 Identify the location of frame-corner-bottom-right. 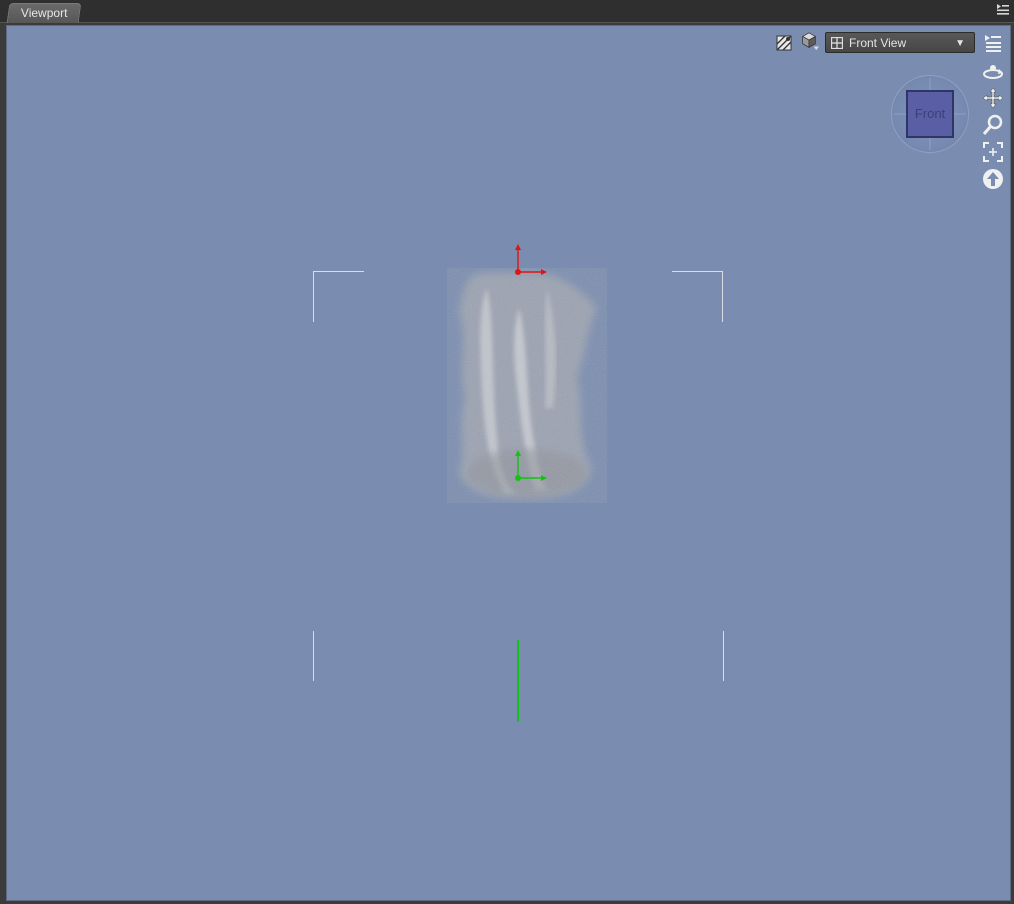
(723, 656).